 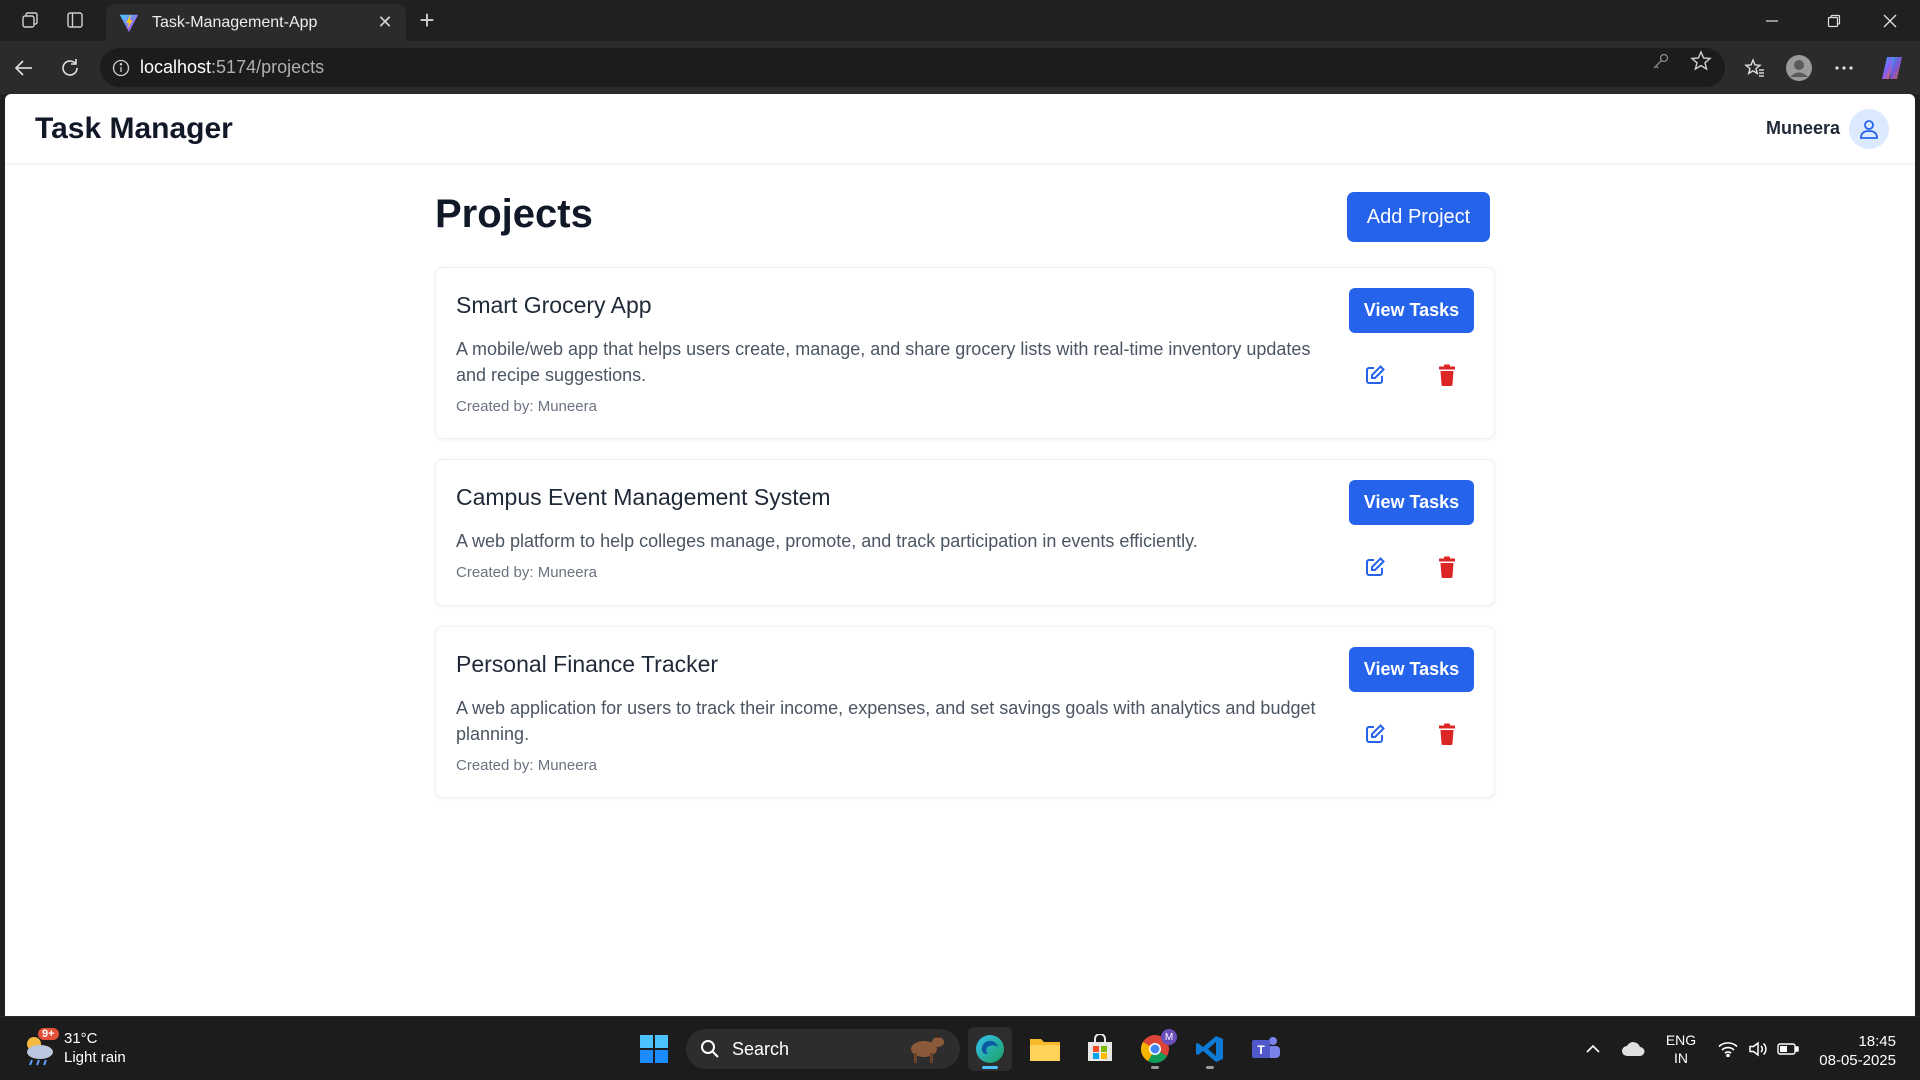 What do you see at coordinates (514, 214) in the screenshot?
I see `page-title: Projects` at bounding box center [514, 214].